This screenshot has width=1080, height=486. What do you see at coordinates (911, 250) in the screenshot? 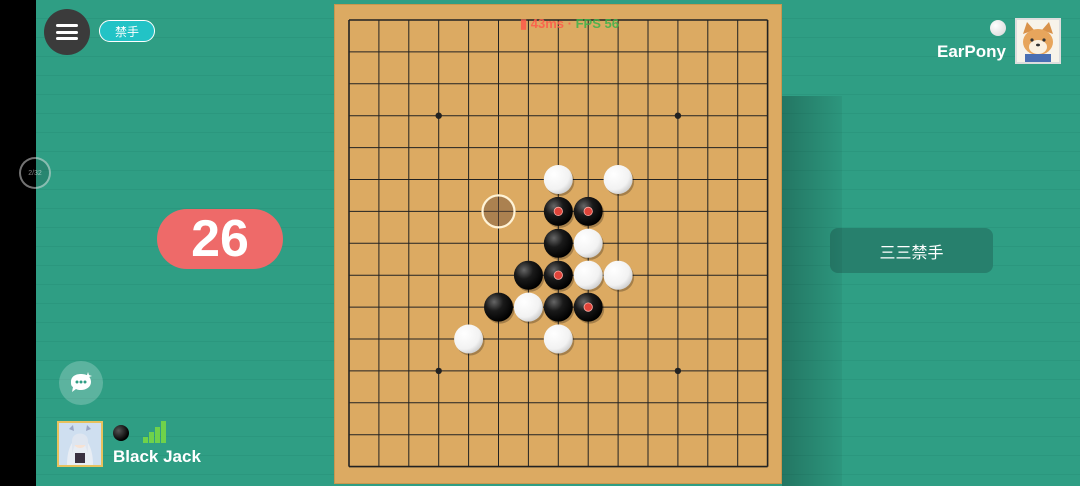
I see `forbidden-move-banner: 三三禁手` at bounding box center [911, 250].